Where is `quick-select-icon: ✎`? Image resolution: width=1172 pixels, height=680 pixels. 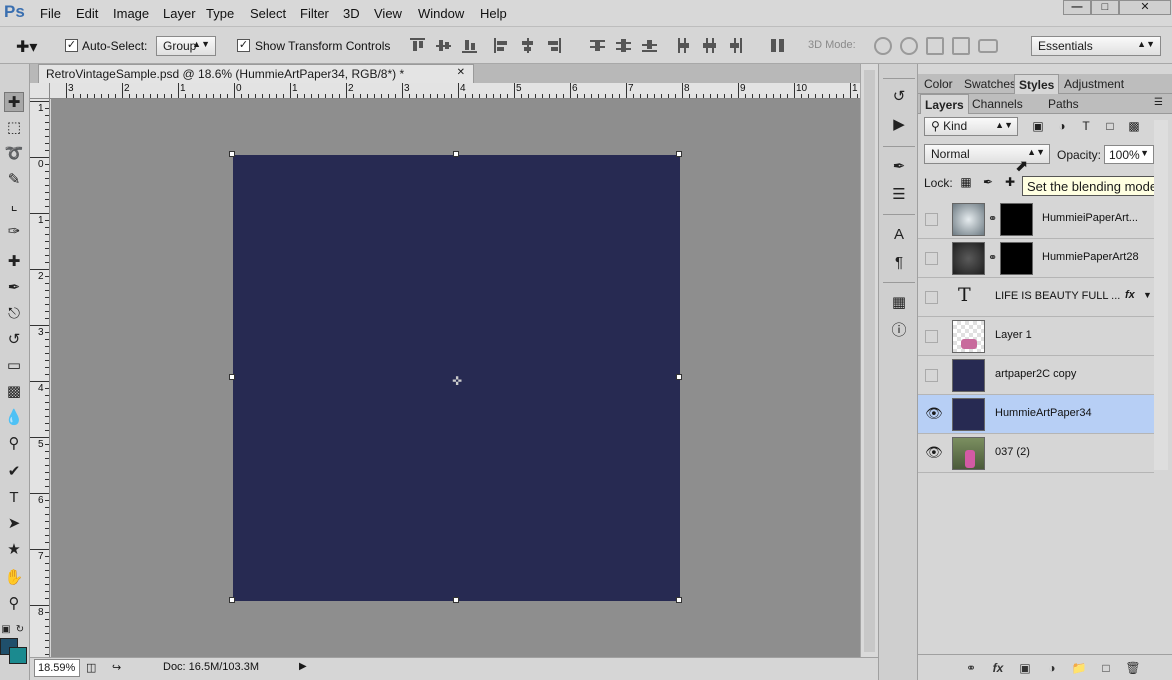 quick-select-icon: ✎ is located at coordinates (14, 180).